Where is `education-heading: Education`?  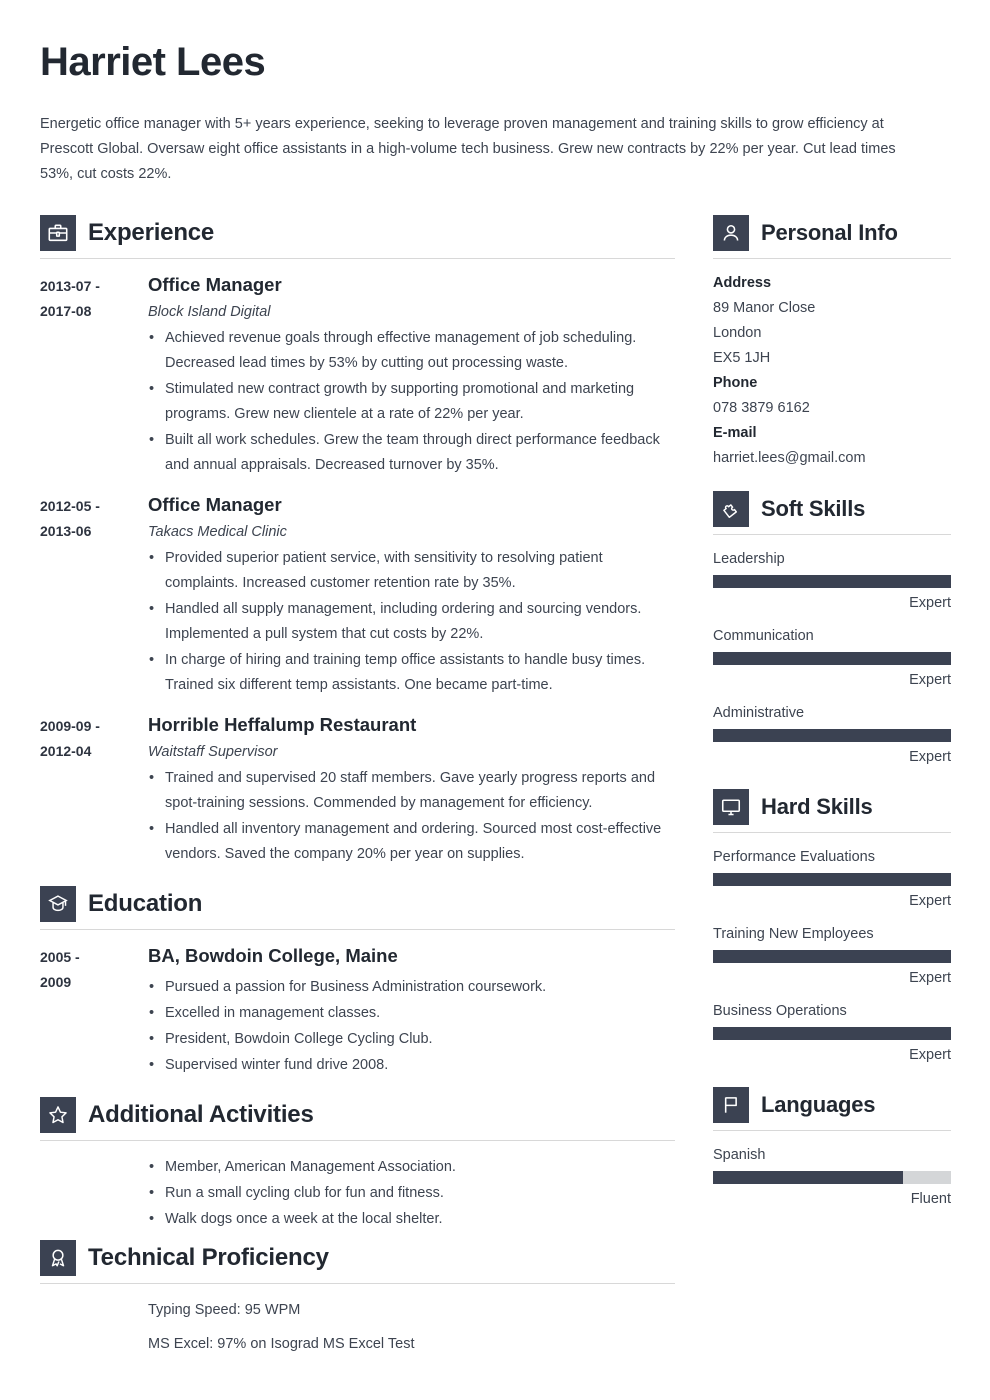
education-heading: Education is located at coordinates (357, 902).